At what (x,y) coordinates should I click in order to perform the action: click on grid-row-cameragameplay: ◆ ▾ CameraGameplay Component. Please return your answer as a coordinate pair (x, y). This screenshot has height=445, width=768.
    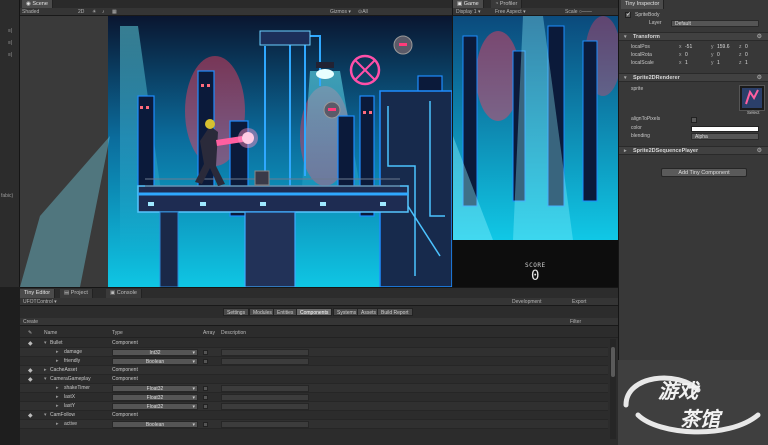
    Looking at the image, I should click on (314, 379).